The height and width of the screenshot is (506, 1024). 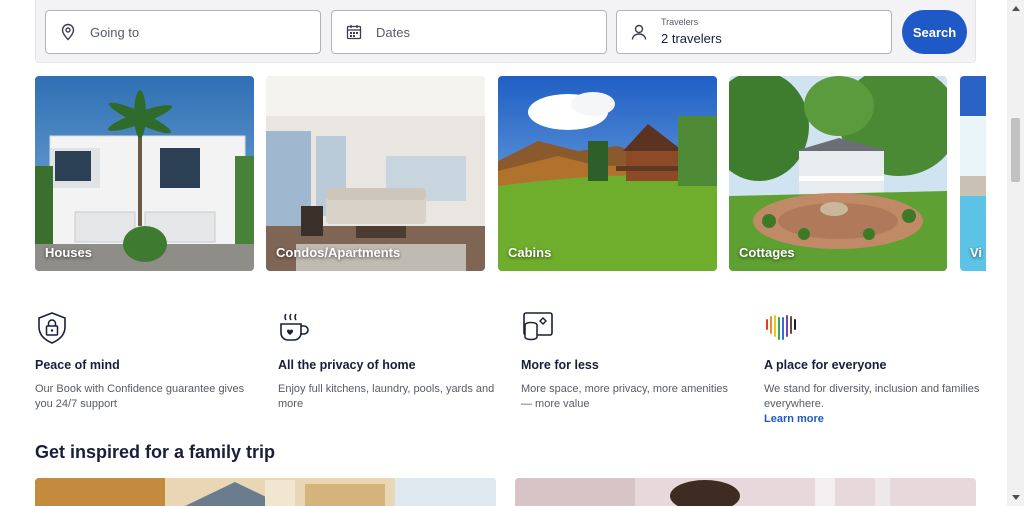 What do you see at coordinates (560, 365) in the screenshot?
I see `feature-title: More for less` at bounding box center [560, 365].